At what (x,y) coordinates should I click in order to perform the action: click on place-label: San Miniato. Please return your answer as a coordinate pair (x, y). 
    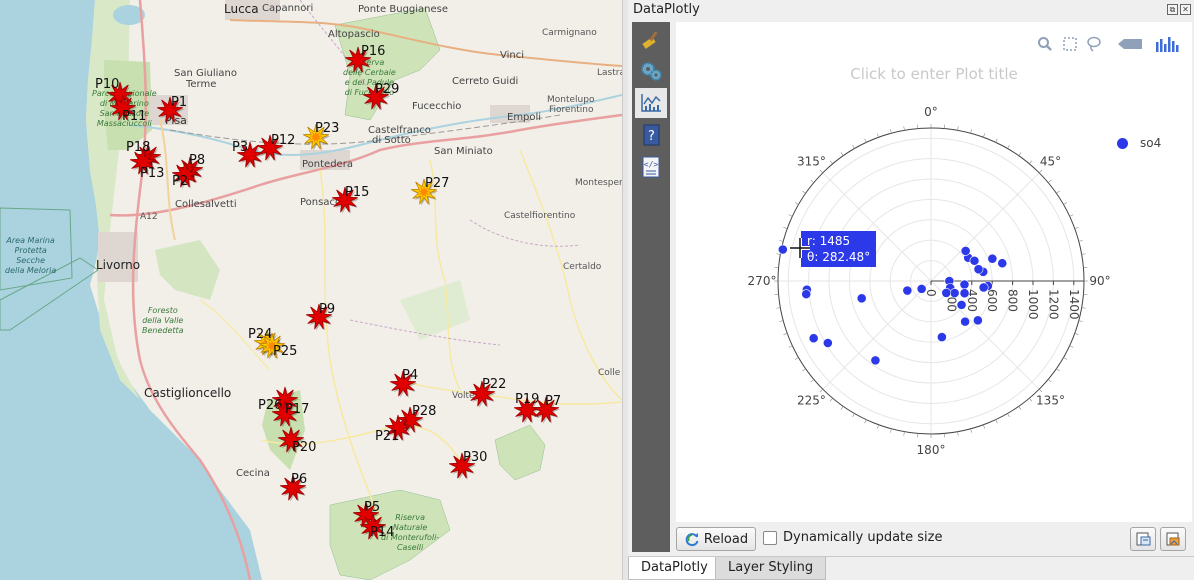
    Looking at the image, I should click on (463, 151).